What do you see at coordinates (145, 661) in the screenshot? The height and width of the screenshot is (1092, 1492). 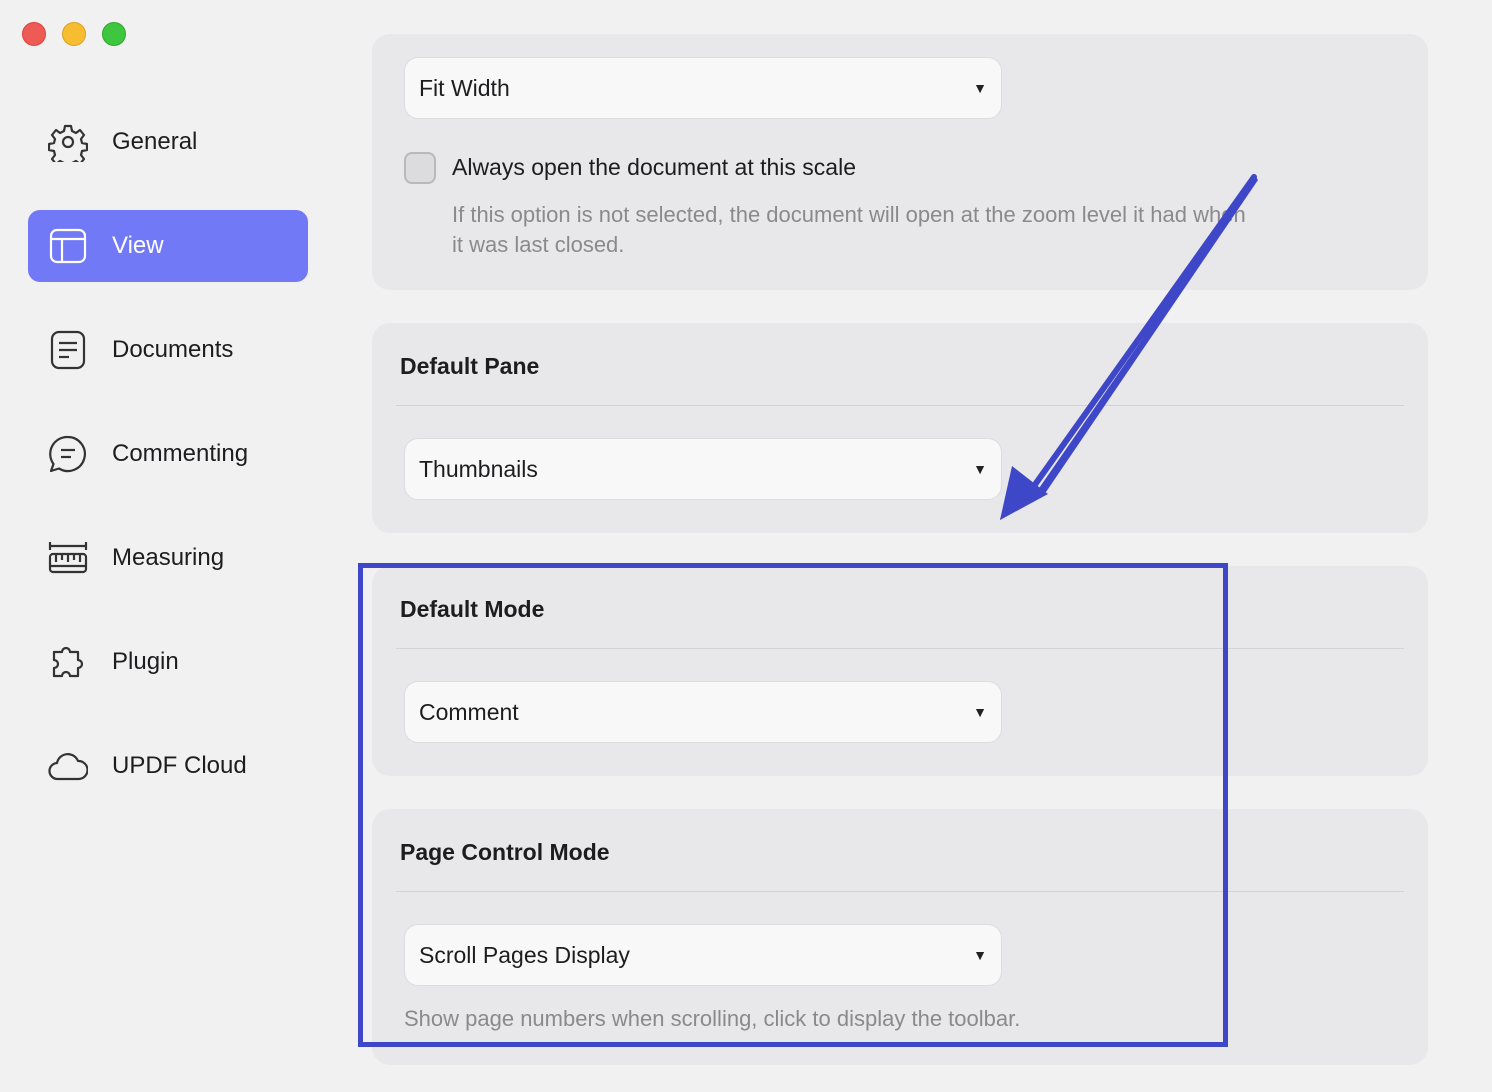 I see `sidebar-item-label: Plugin` at bounding box center [145, 661].